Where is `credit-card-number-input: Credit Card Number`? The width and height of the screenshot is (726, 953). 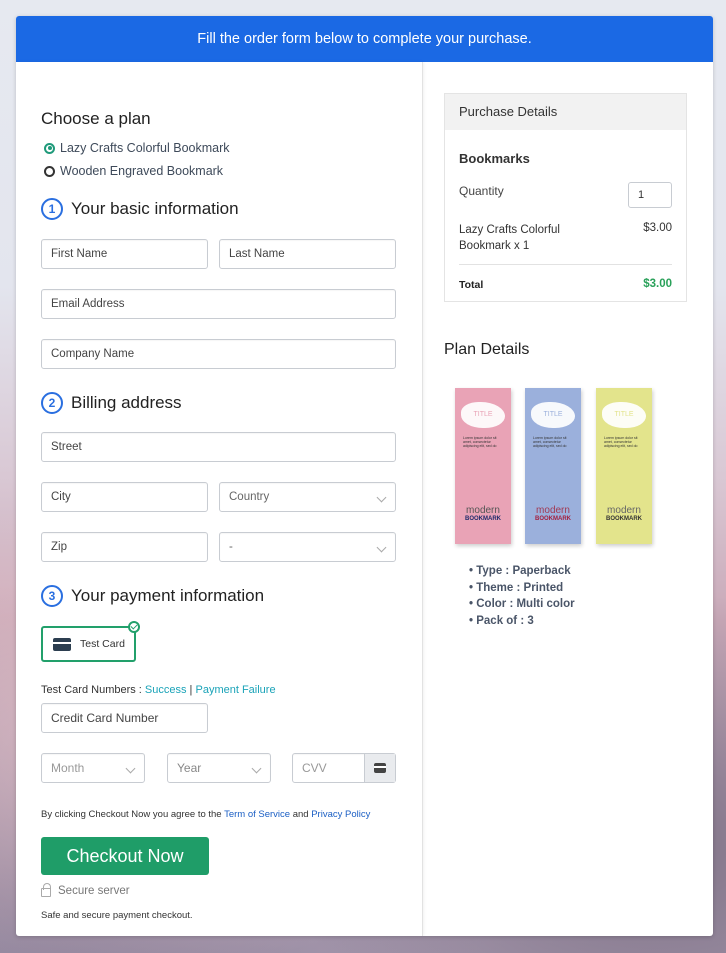 credit-card-number-input: Credit Card Number is located at coordinates (124, 718).